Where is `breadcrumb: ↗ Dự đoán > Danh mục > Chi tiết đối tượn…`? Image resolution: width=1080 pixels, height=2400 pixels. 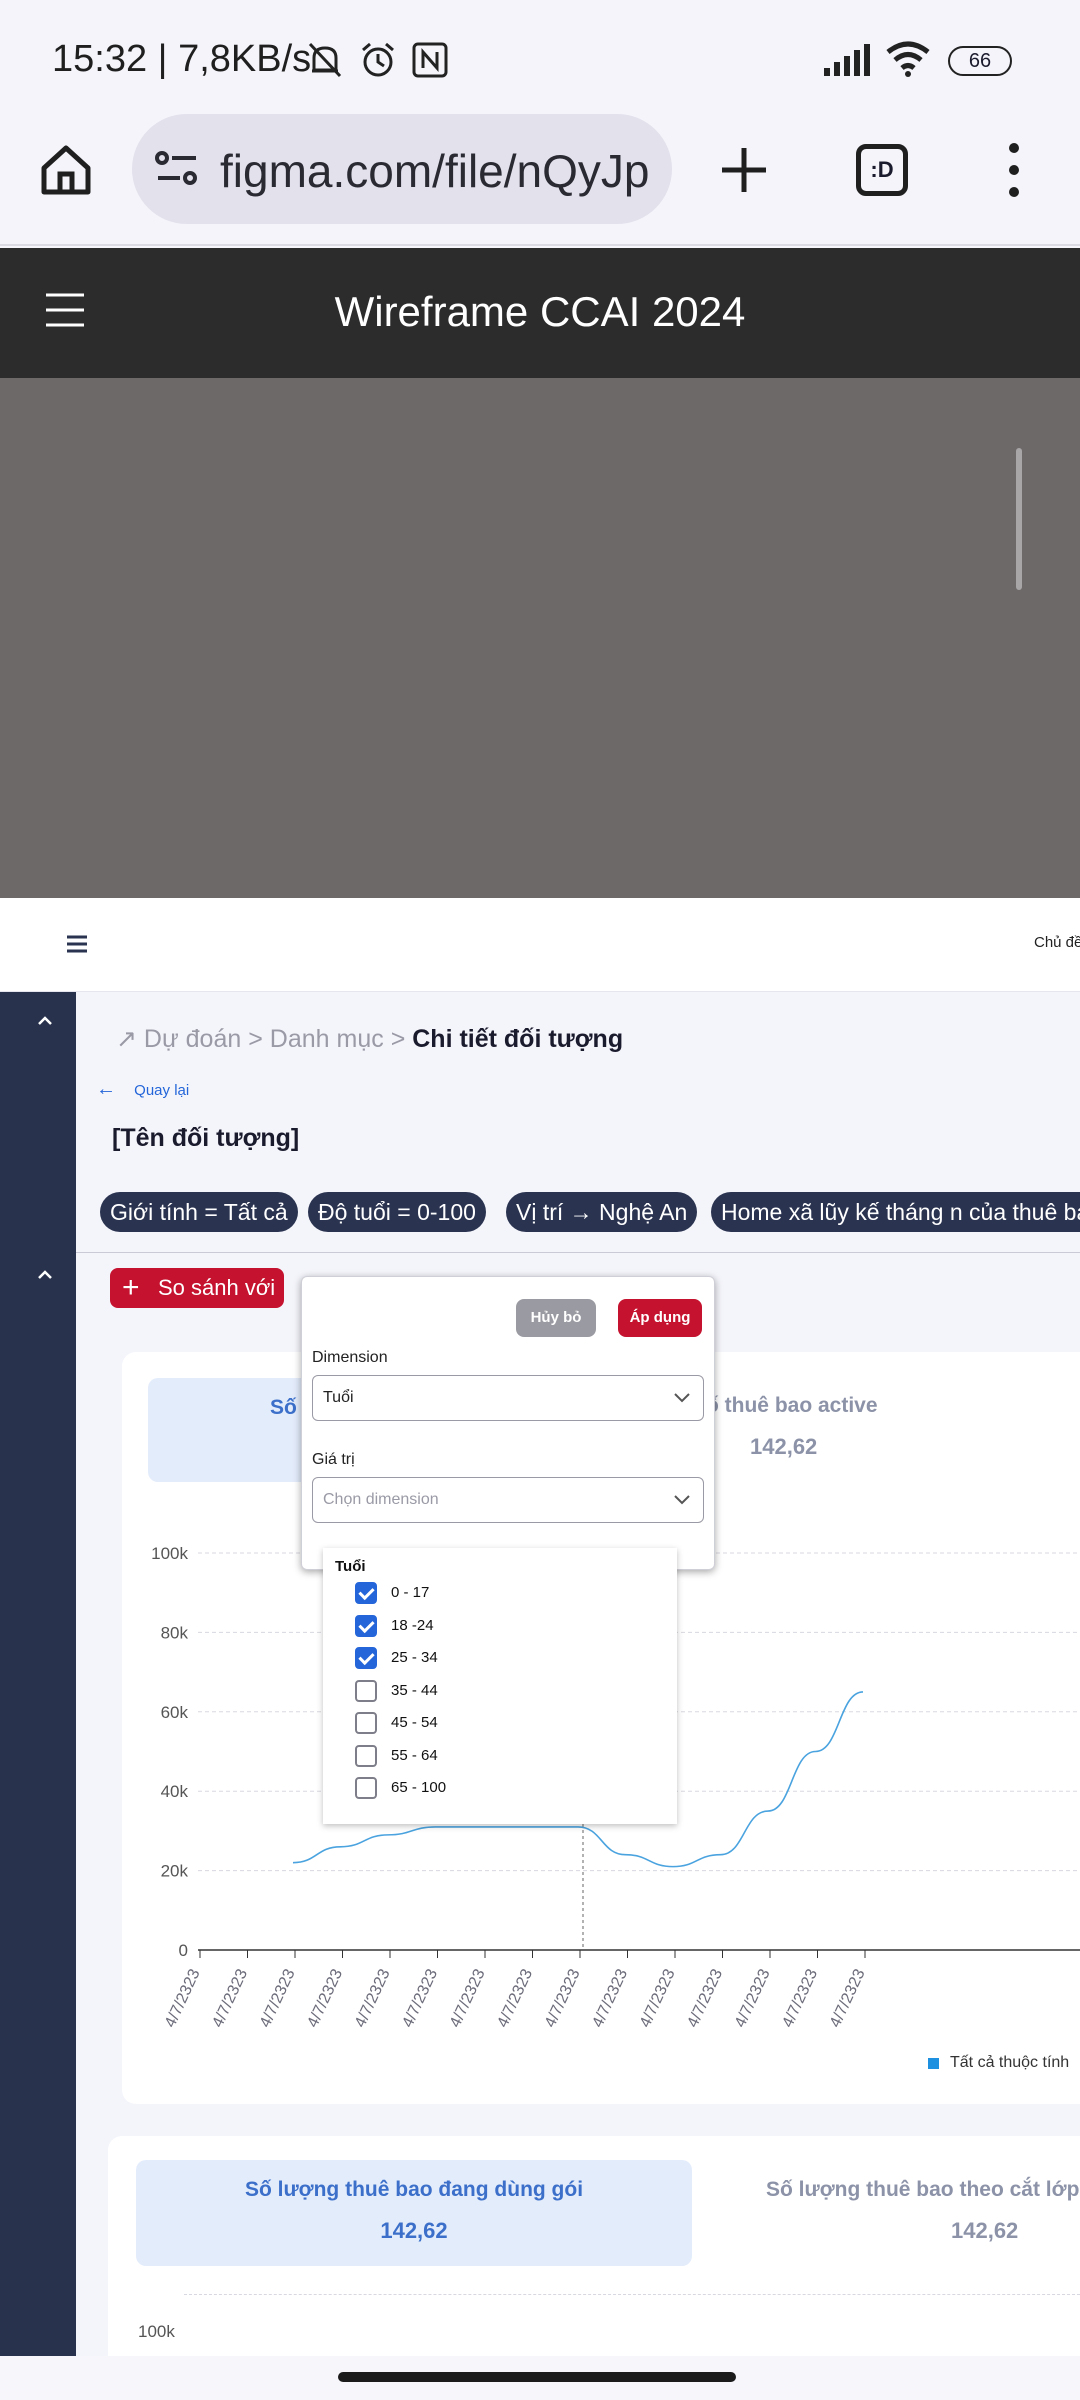 breadcrumb: ↗ Dự đoán > Danh mục > Chi tiết đối tượn… is located at coordinates (369, 1039).